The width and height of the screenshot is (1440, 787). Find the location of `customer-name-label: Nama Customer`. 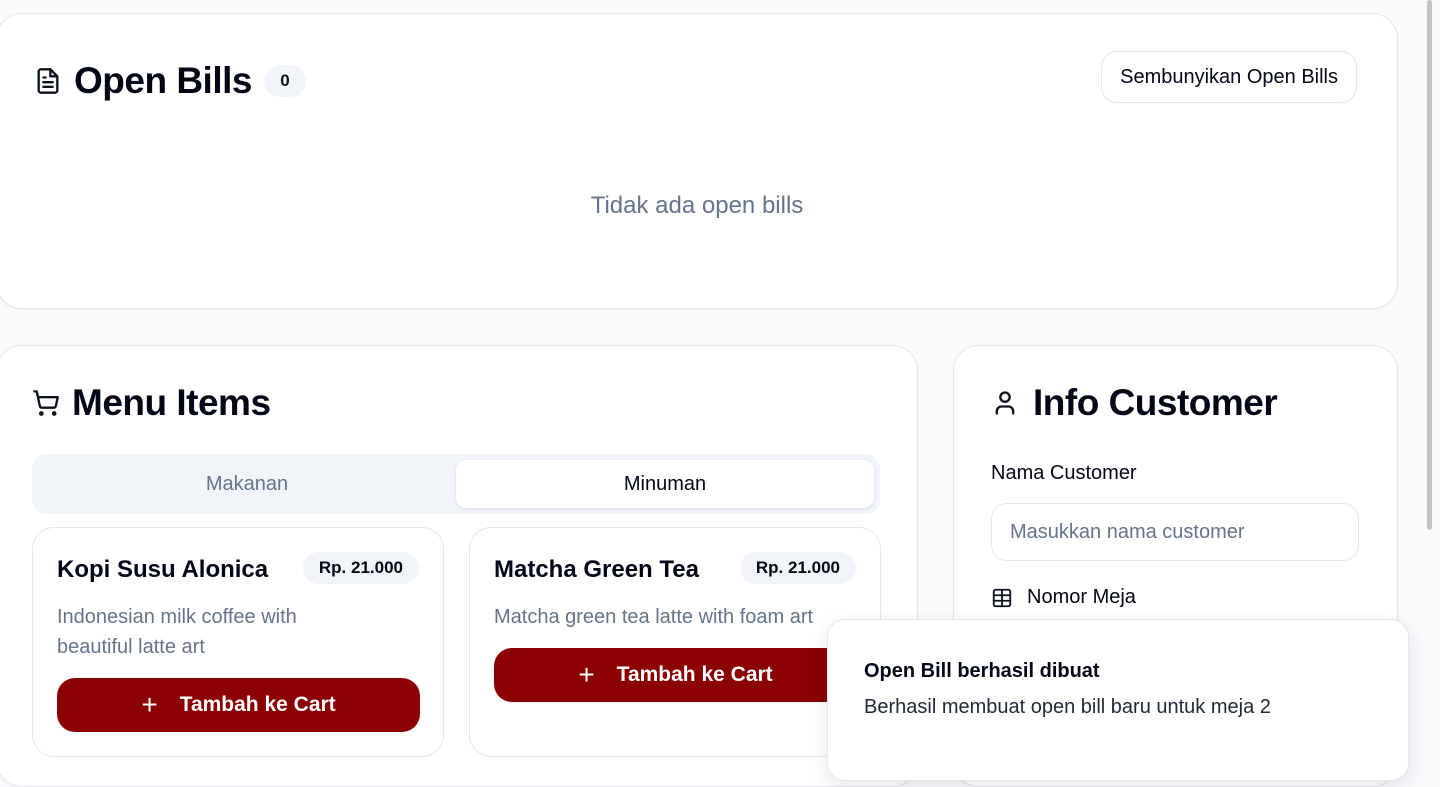

customer-name-label: Nama Customer is located at coordinates (1064, 473).